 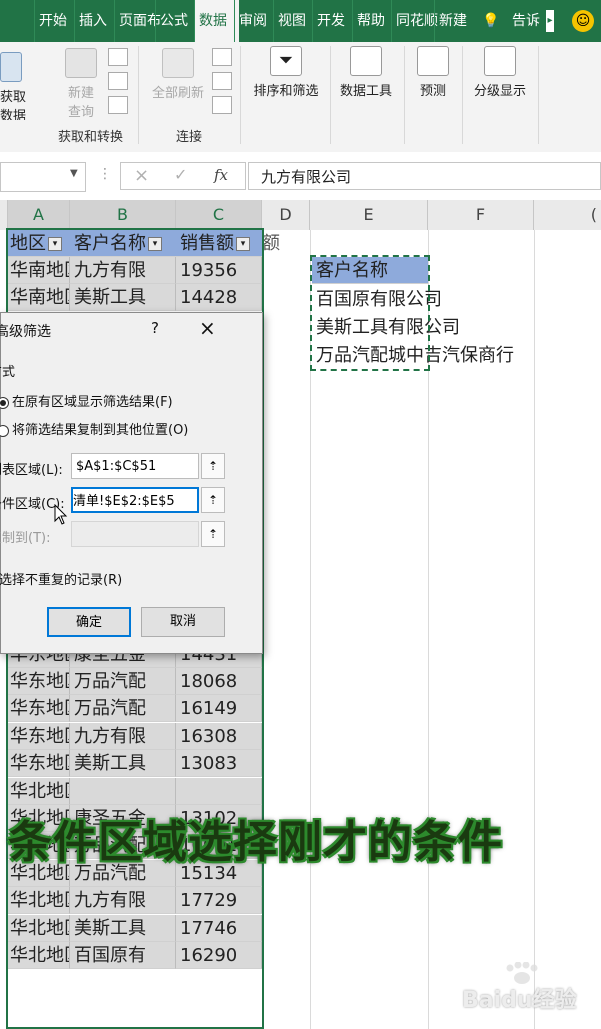 I want to click on tab-data: 数据, so click(x=216, y=21).